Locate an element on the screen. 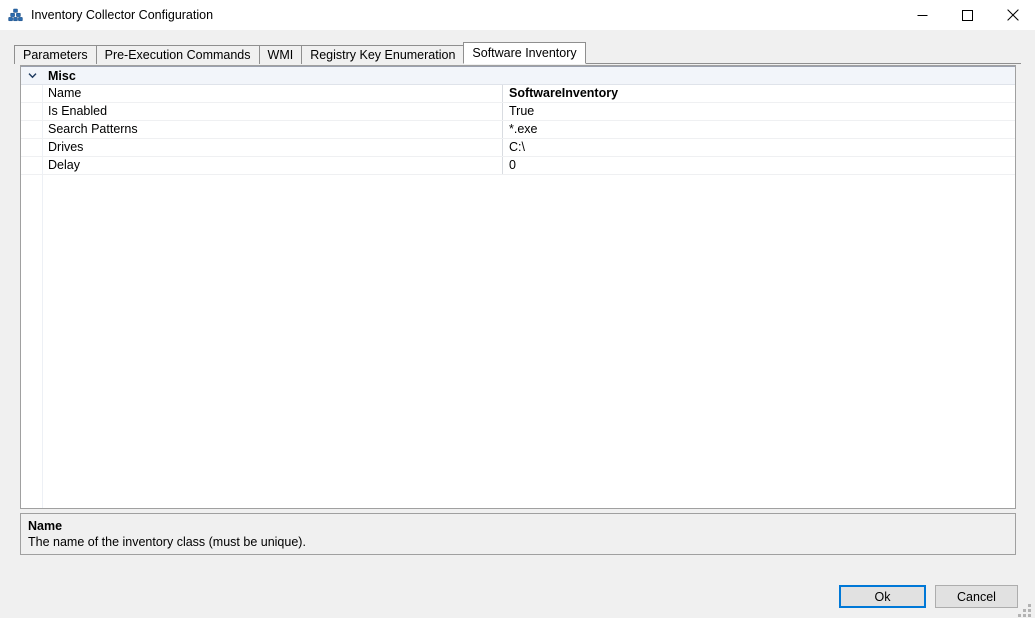 This screenshot has height=618, width=1035. property-name: Delay is located at coordinates (262, 165).